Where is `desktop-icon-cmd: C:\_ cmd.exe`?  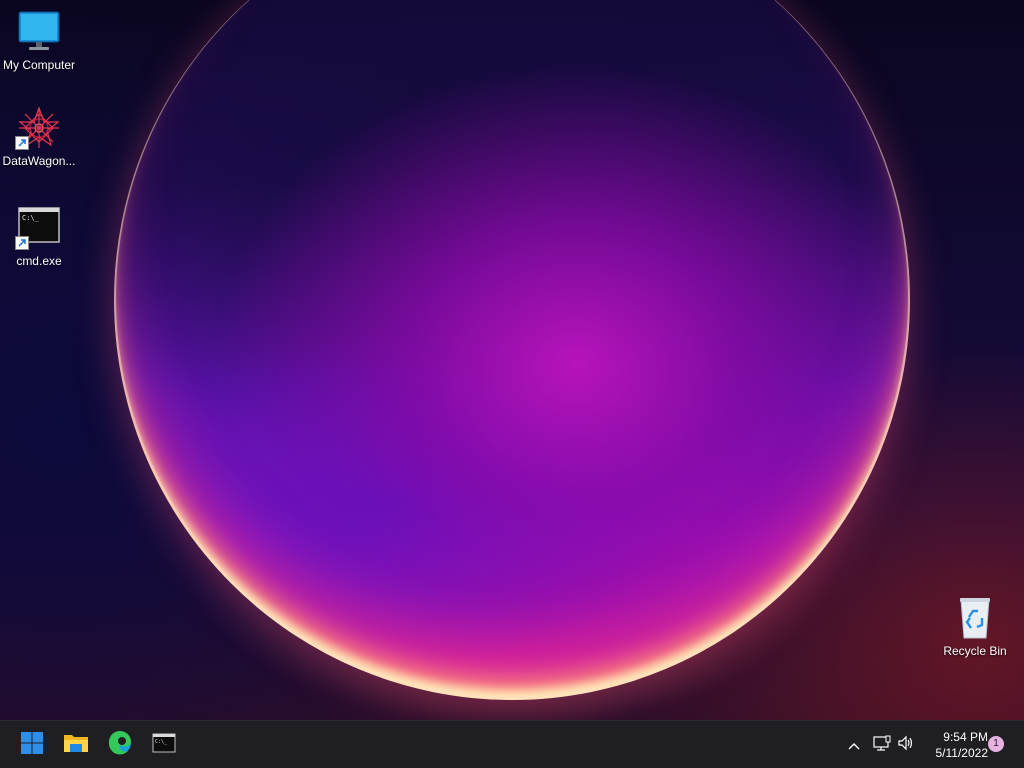
desktop-icon-cmd: C:\_ cmd.exe is located at coordinates (39, 237).